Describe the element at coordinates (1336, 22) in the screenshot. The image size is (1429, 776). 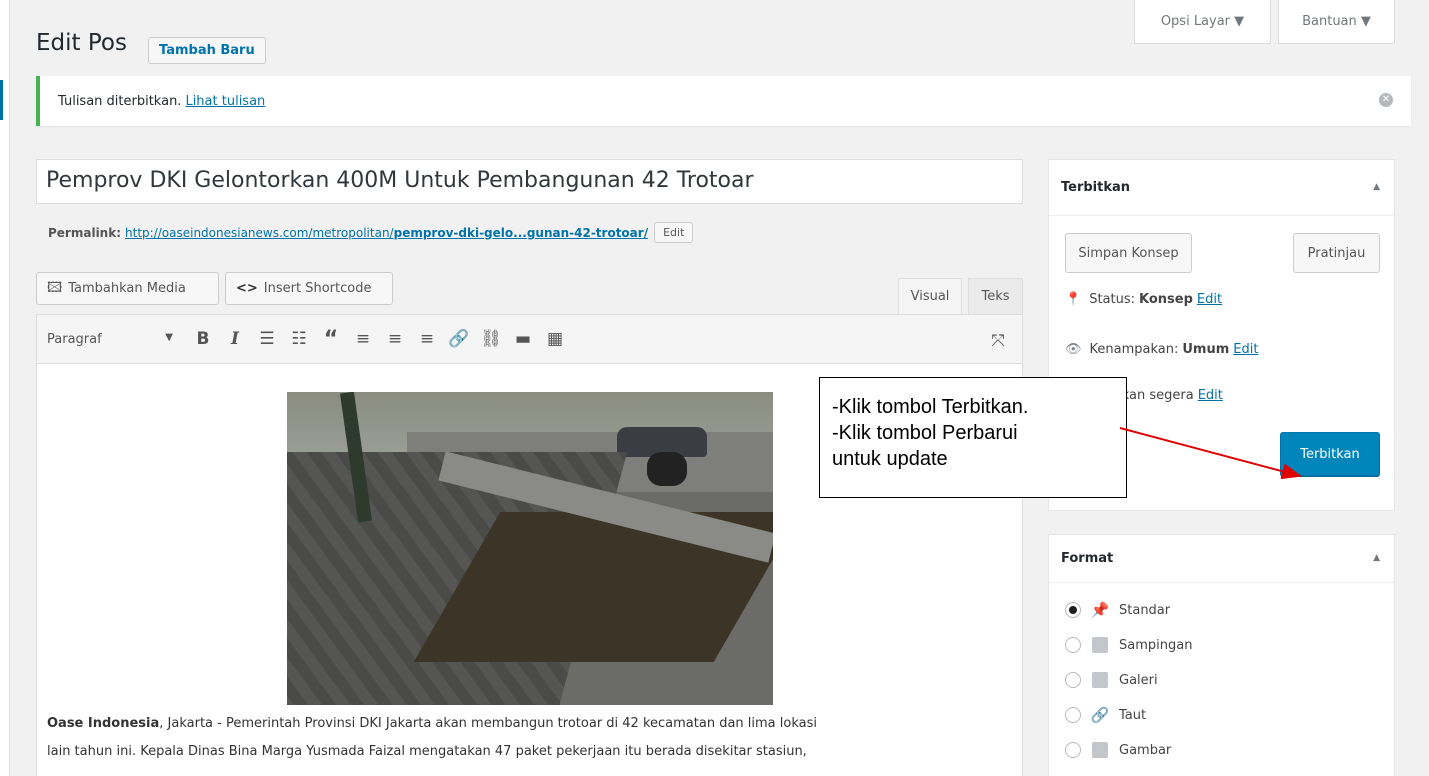
I see `help-tab: Bantuan ▼` at that location.